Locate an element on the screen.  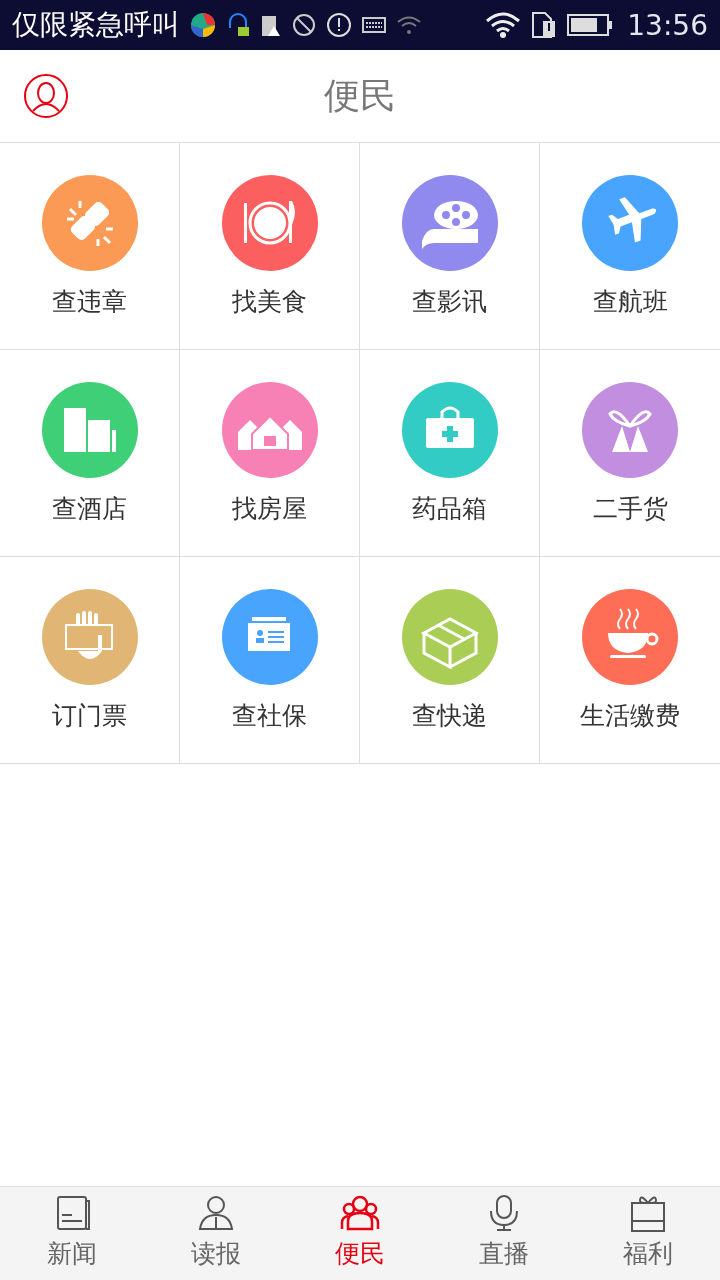
film-reel-icon is located at coordinates (449, 223).